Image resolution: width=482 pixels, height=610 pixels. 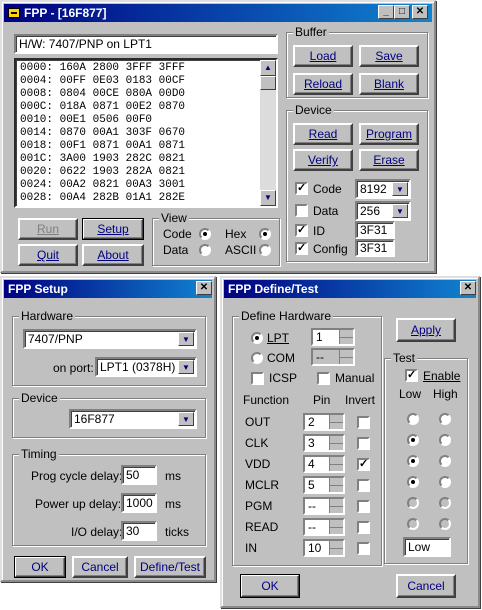 I want to click on apply-button: Apply, so click(x=426, y=330).